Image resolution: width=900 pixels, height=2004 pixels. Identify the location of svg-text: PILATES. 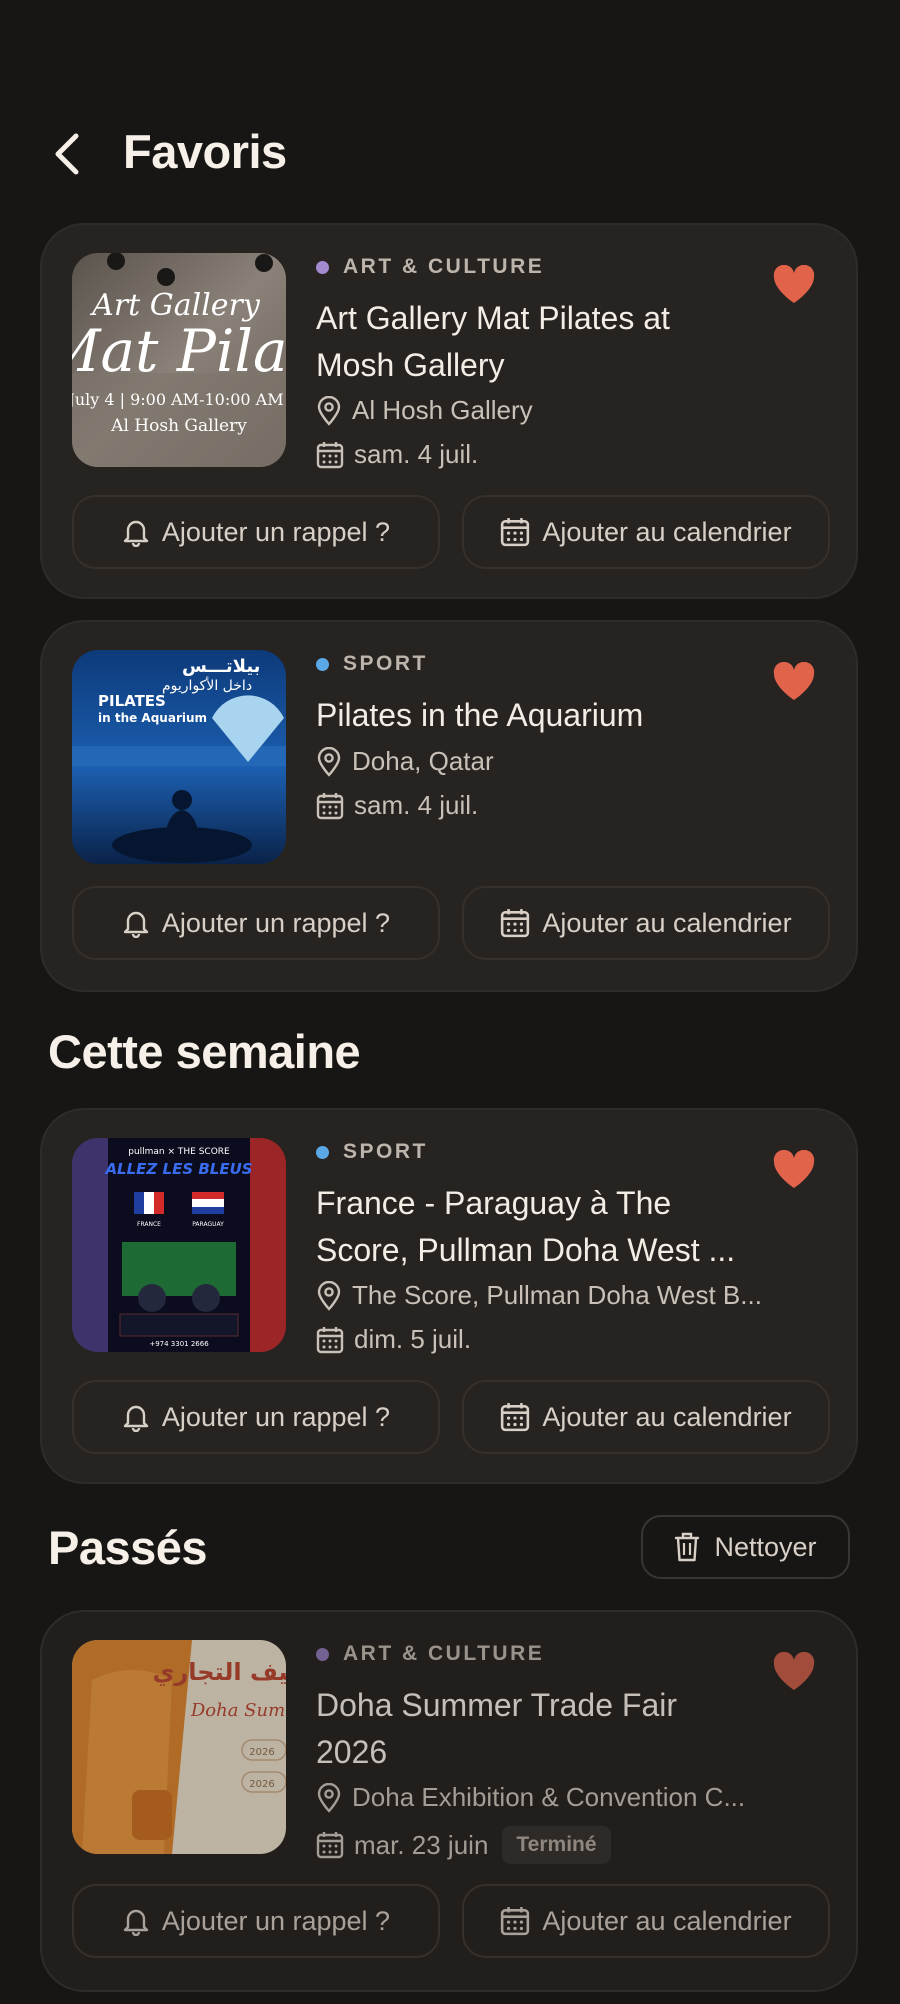
(132, 701).